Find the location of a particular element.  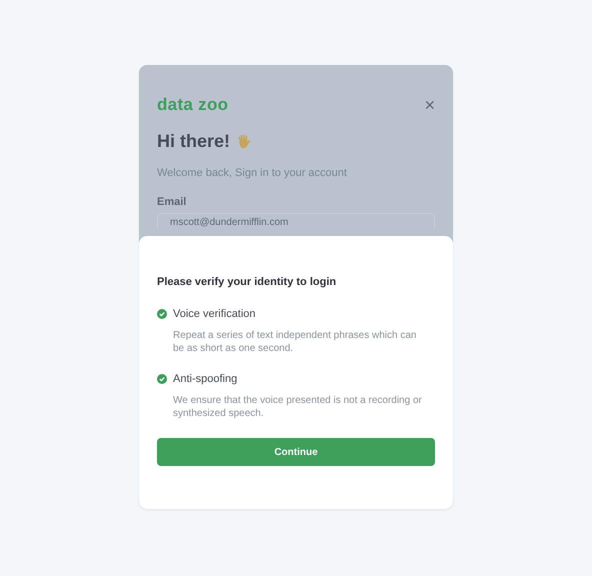

continue-button: Continue is located at coordinates (296, 452).